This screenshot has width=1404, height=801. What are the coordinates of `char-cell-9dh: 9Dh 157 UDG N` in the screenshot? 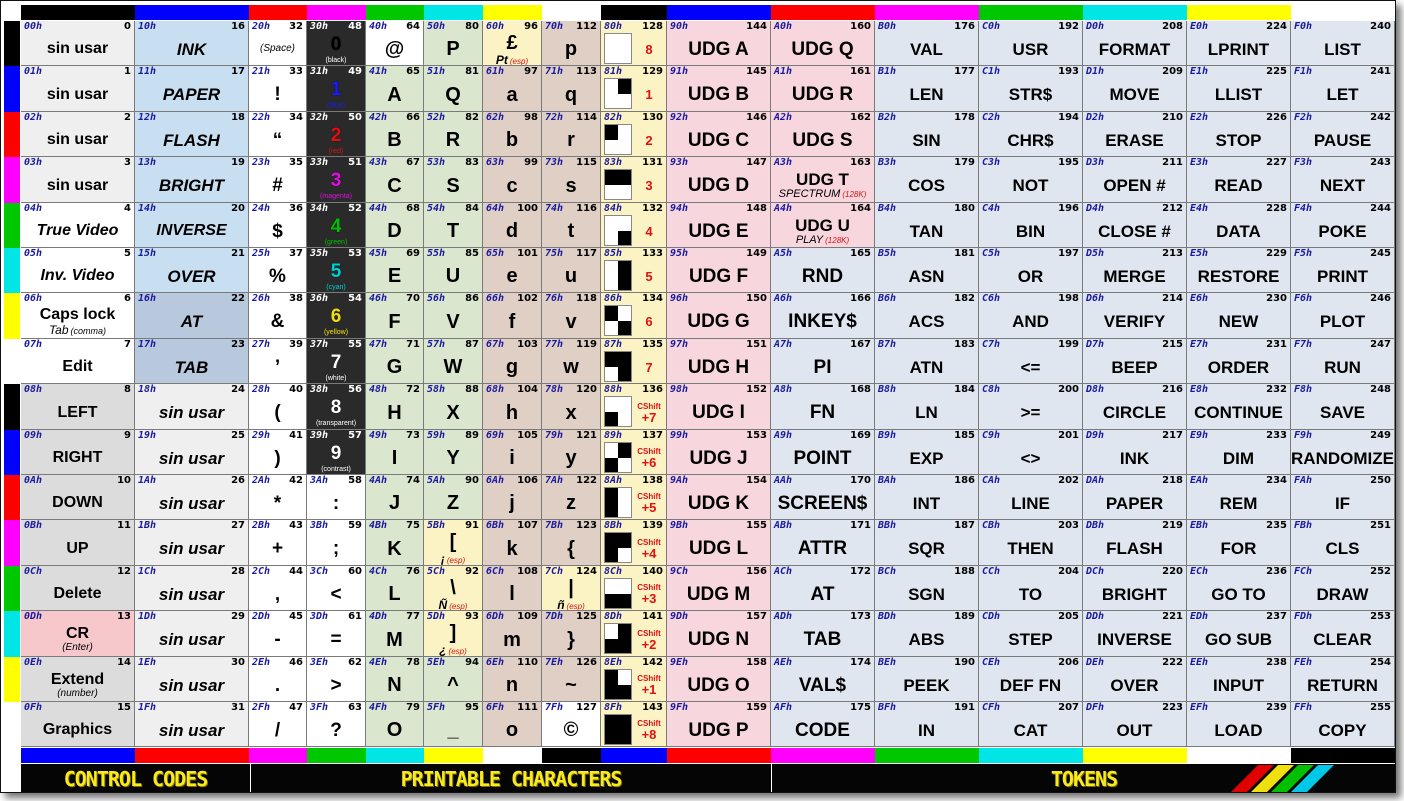 It's located at (719, 634).